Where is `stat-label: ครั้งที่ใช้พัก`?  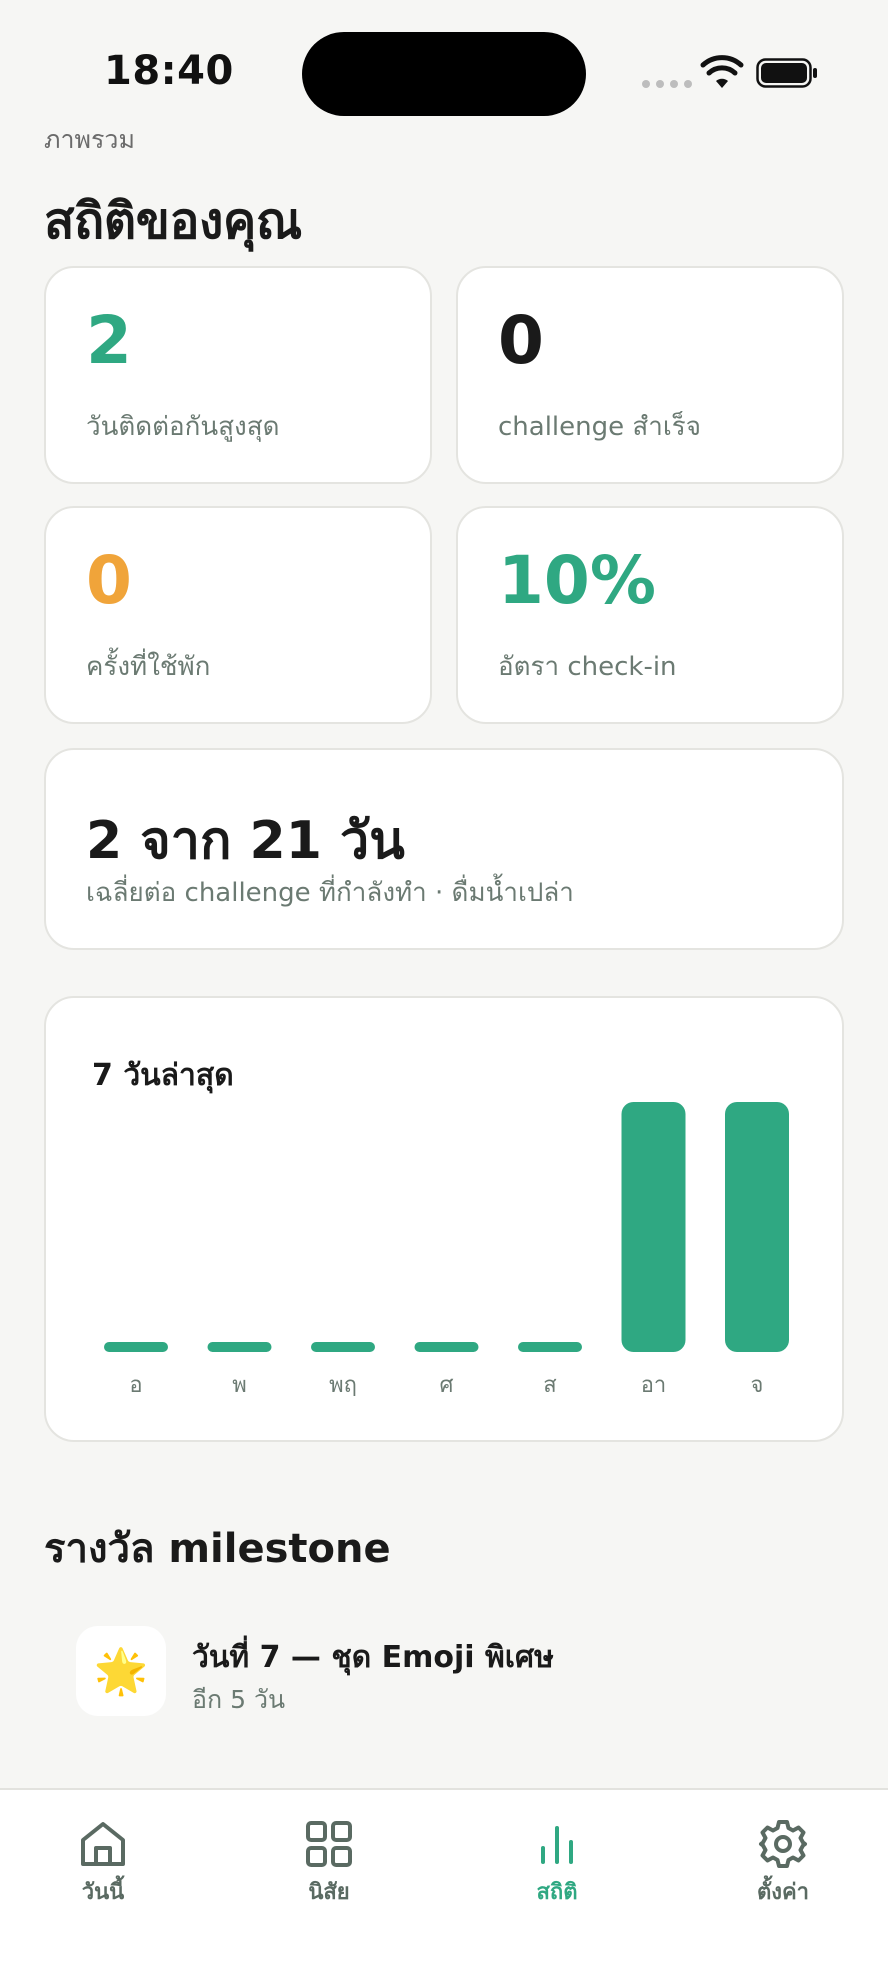
stat-label: ครั้งที่ใช้พัก is located at coordinates (148, 667).